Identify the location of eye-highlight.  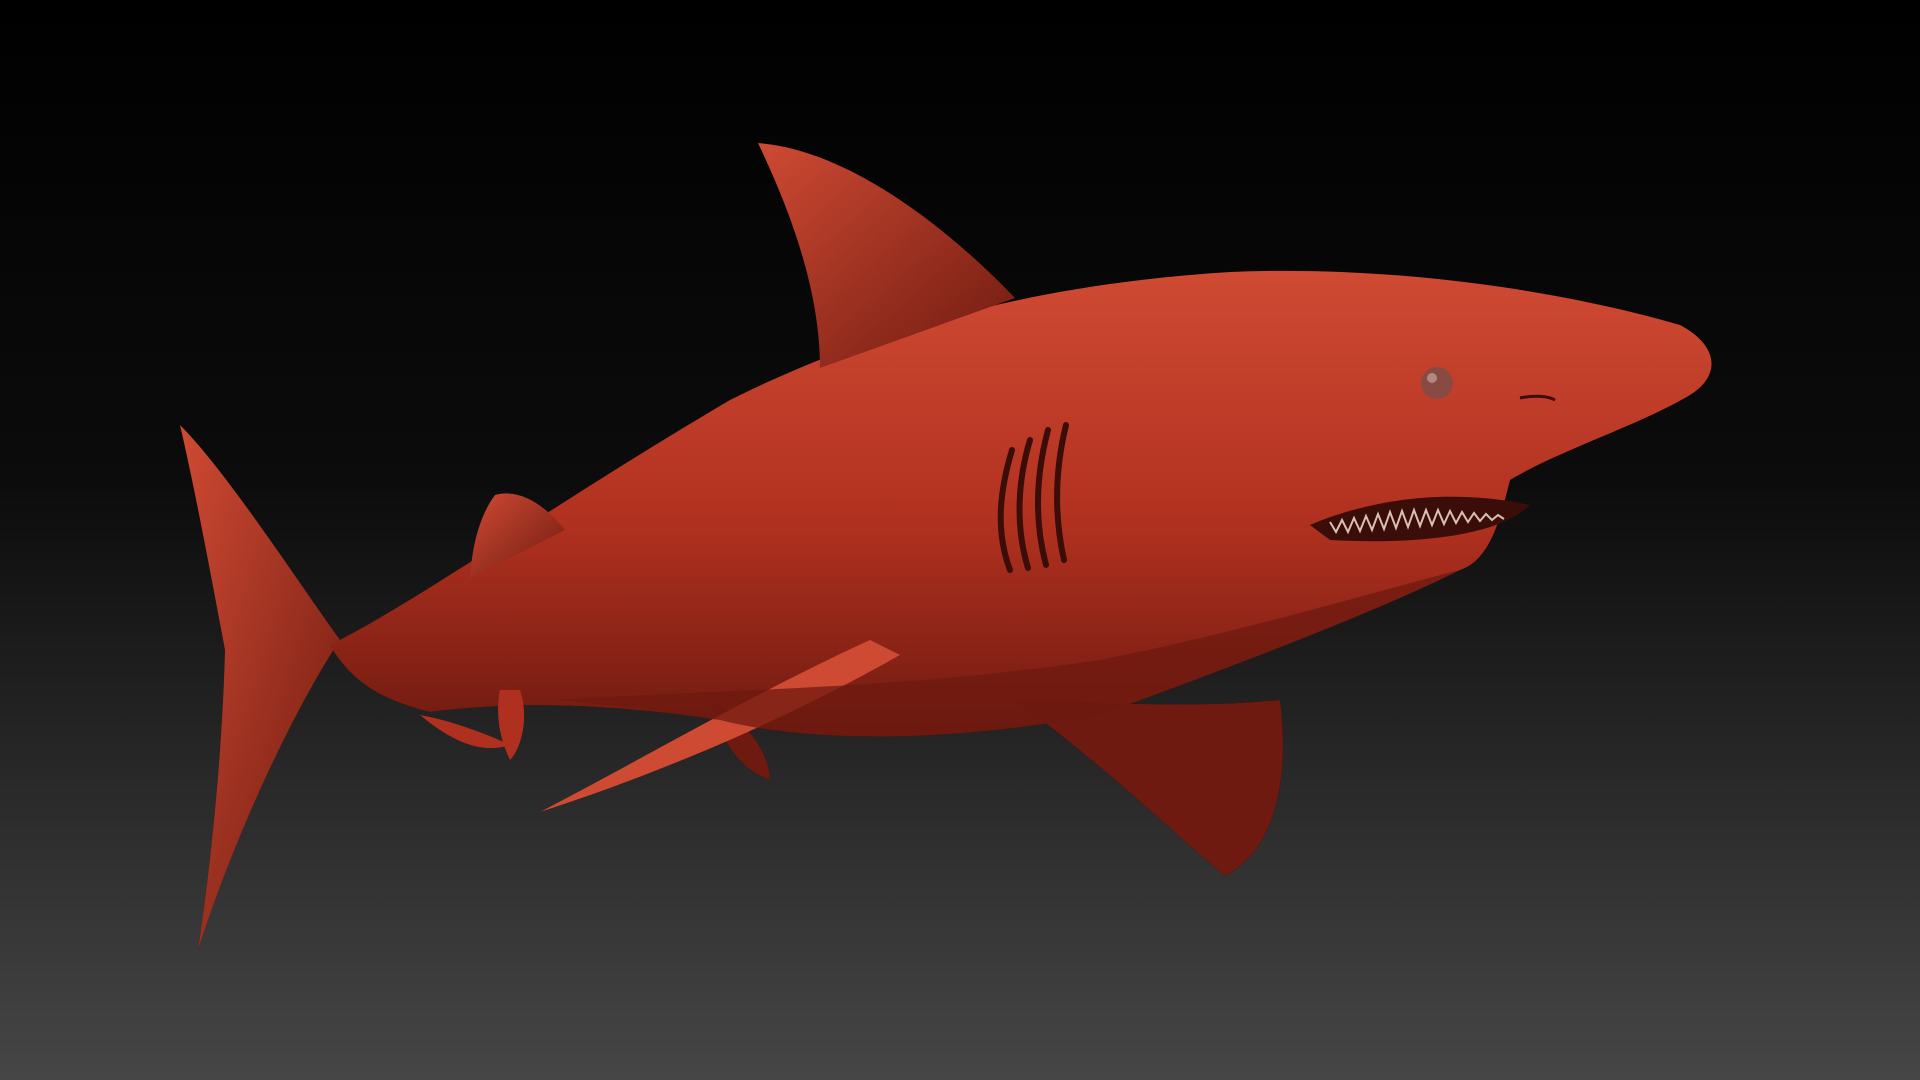
(1432, 378).